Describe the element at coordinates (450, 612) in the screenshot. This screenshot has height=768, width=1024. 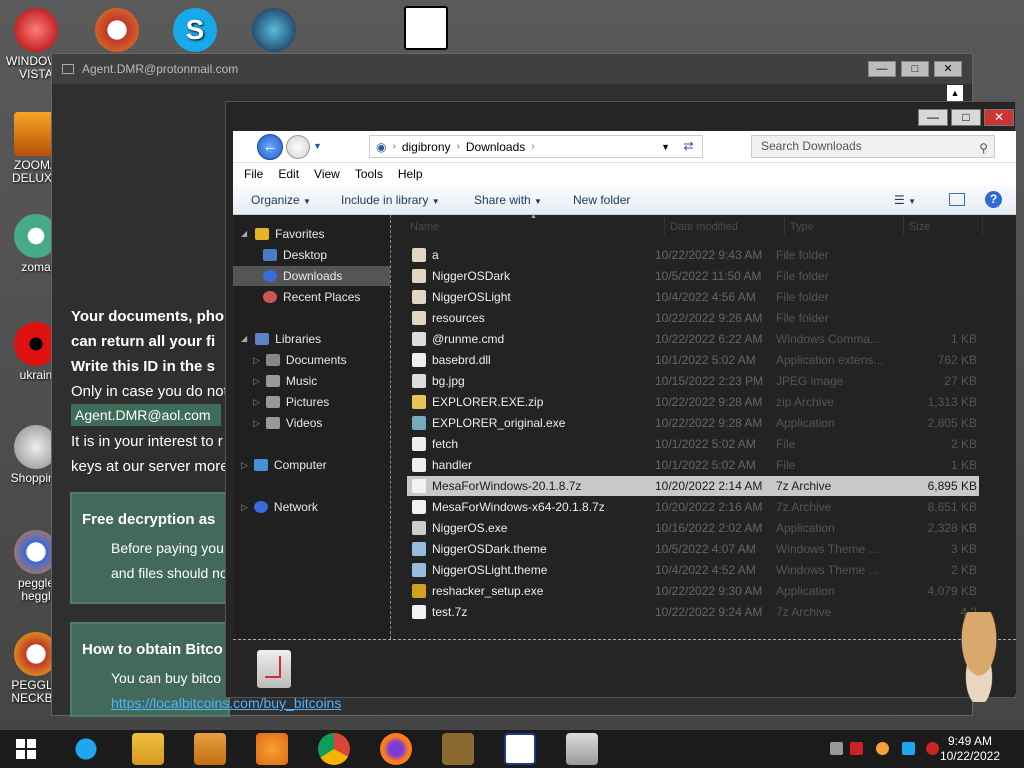
I see `file-name: test.7z` at that location.